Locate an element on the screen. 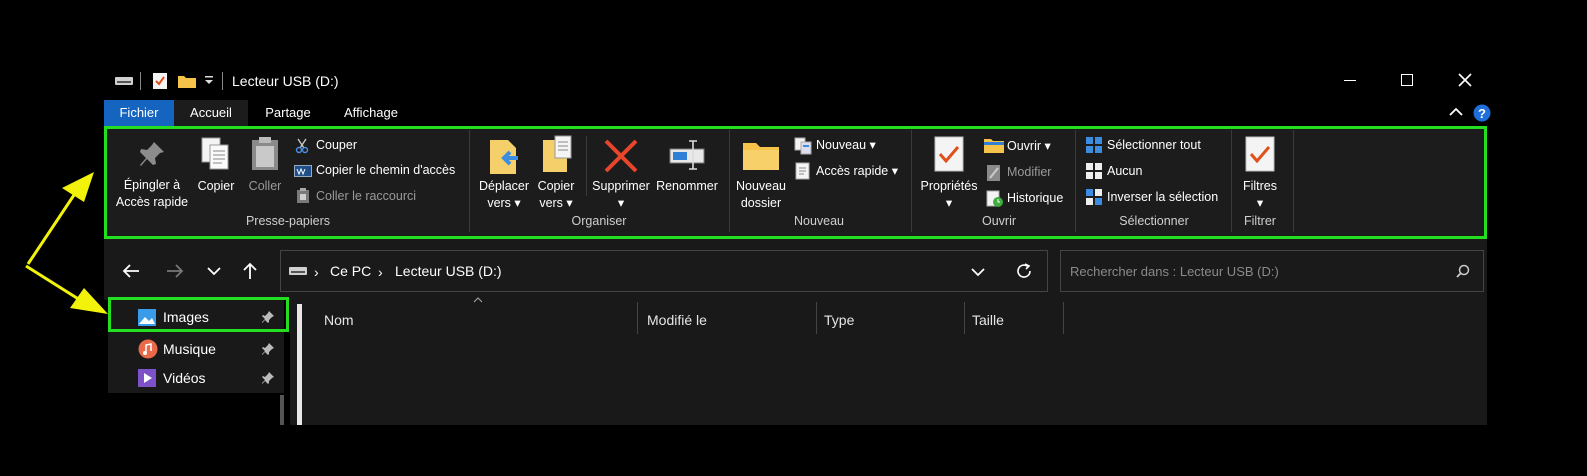  annotation-arrow-up is located at coordinates (62, 220).